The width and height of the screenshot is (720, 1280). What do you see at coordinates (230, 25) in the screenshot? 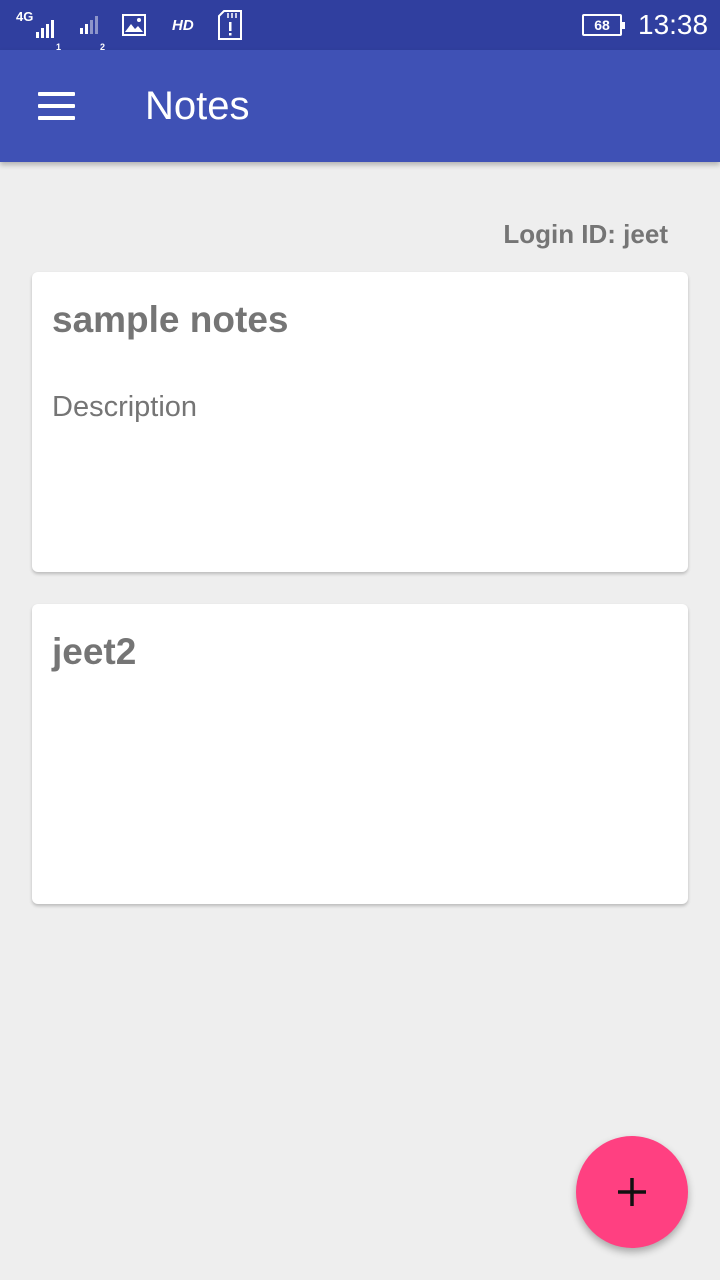
I see `sd-card-icon` at bounding box center [230, 25].